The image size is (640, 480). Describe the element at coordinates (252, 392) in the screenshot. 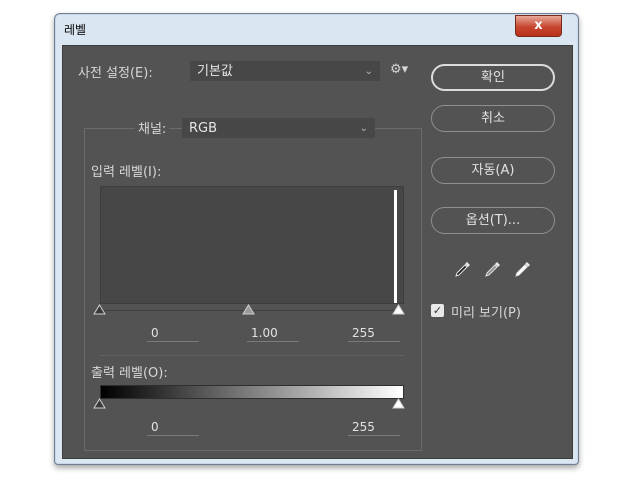

I see `output-gradient` at that location.